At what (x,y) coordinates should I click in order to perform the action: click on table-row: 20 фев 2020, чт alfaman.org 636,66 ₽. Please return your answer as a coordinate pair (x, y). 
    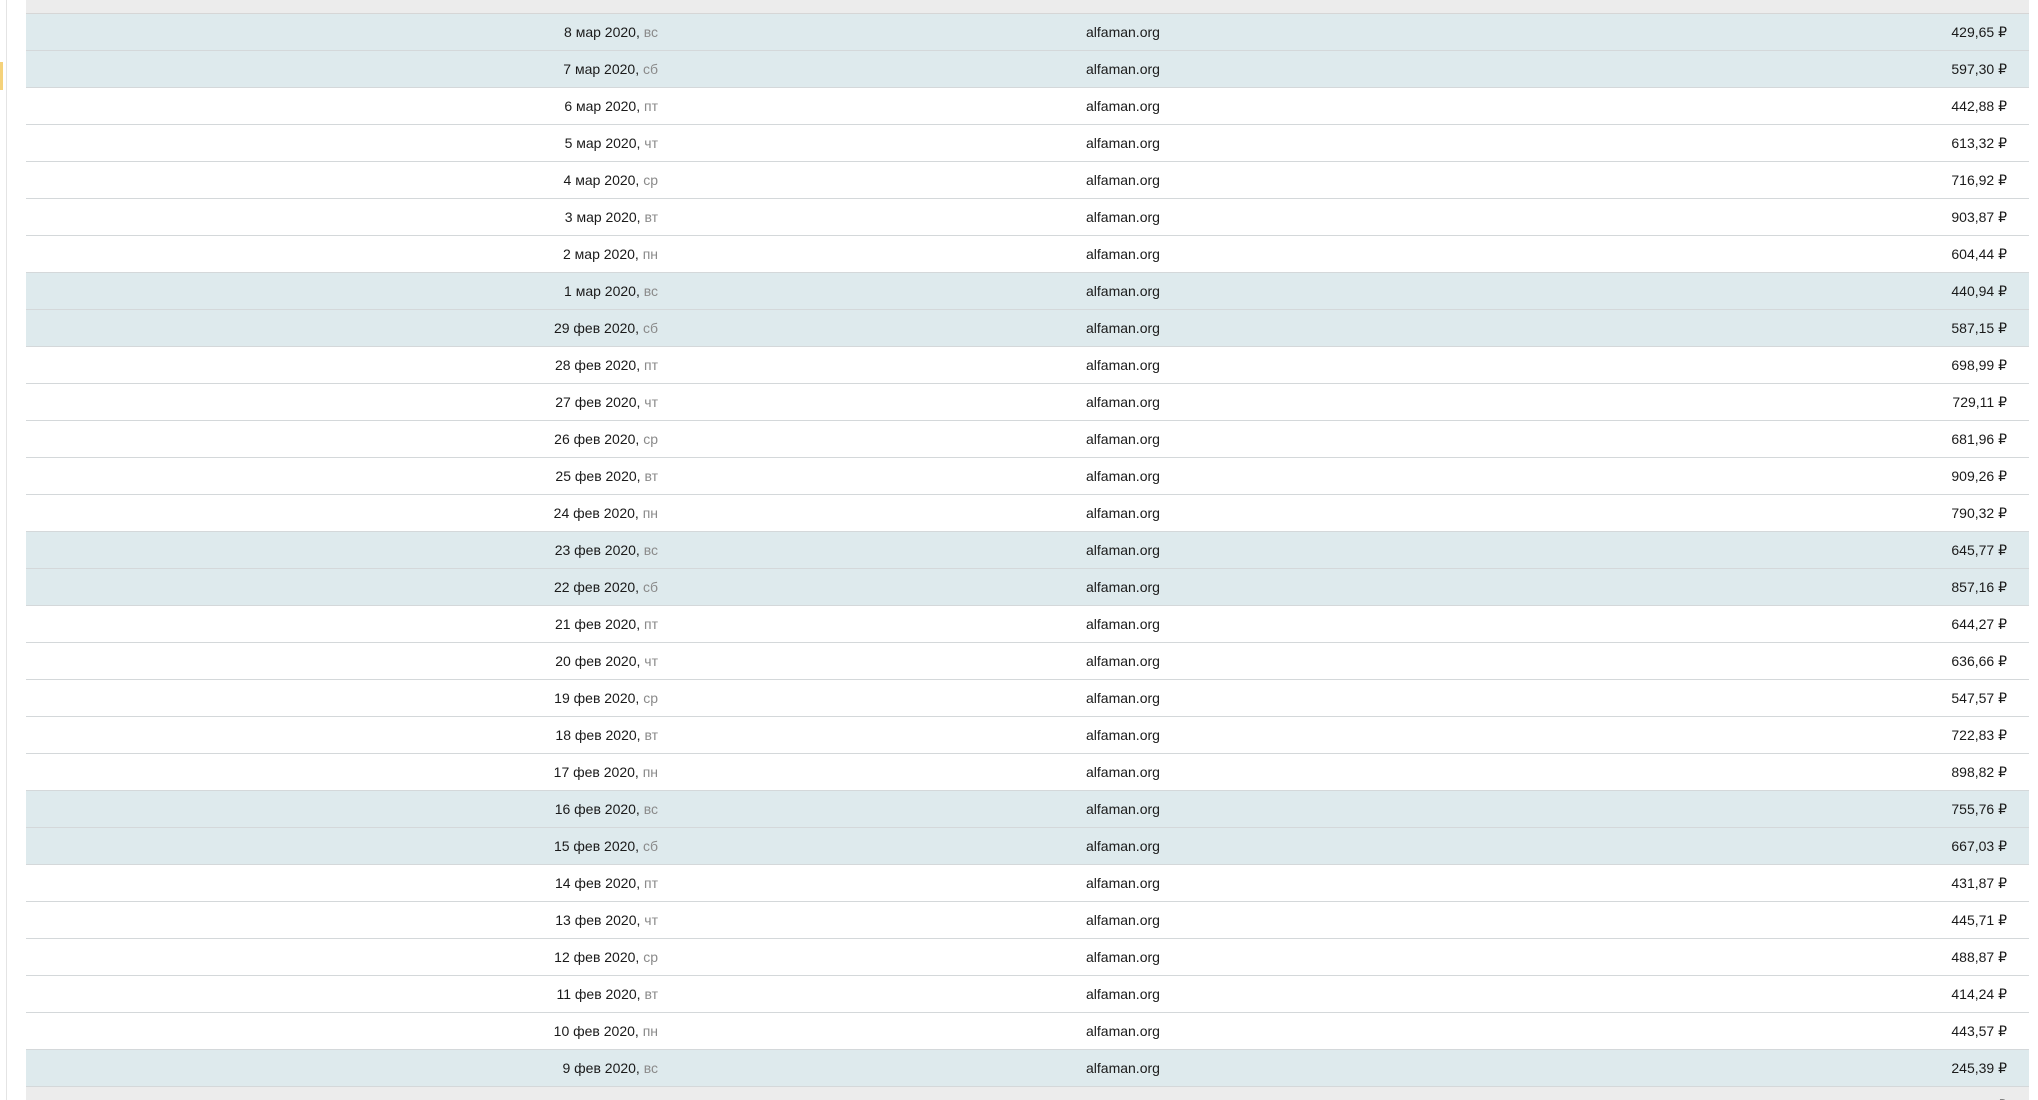
    Looking at the image, I should click on (1027, 661).